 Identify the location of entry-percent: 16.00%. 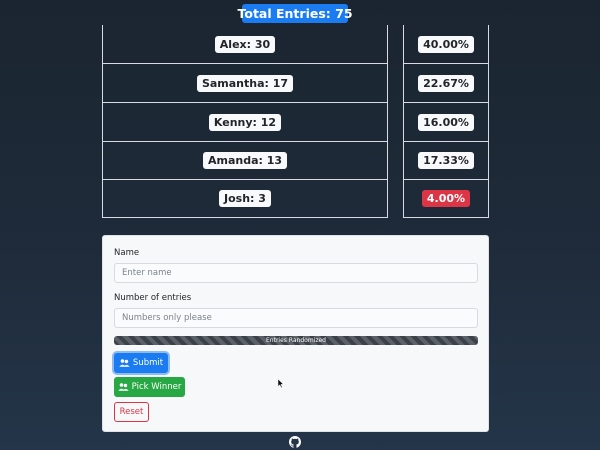
(446, 122).